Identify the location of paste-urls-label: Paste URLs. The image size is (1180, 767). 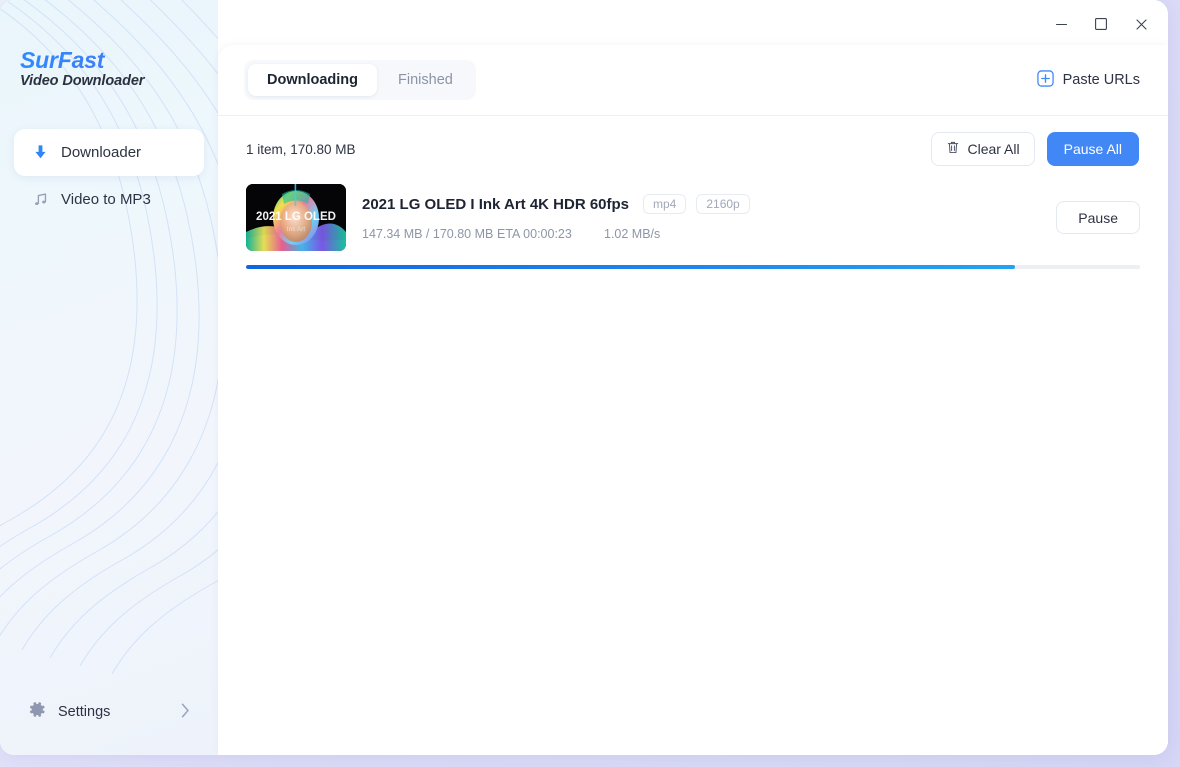
(1101, 80).